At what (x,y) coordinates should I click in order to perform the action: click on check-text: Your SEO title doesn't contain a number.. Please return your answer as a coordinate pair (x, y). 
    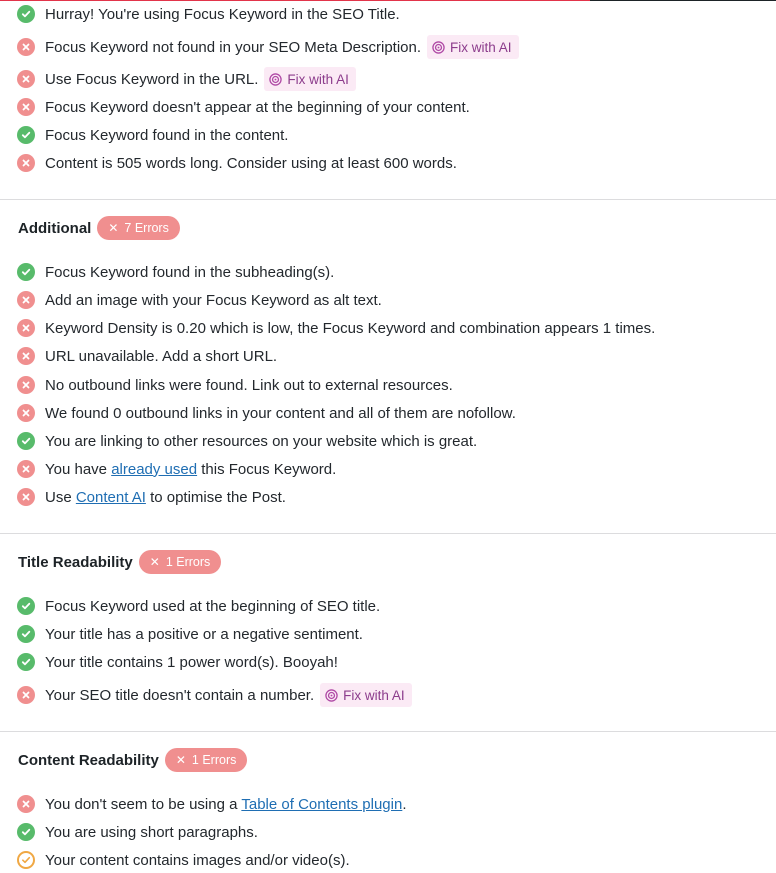
    Looking at the image, I should click on (180, 695).